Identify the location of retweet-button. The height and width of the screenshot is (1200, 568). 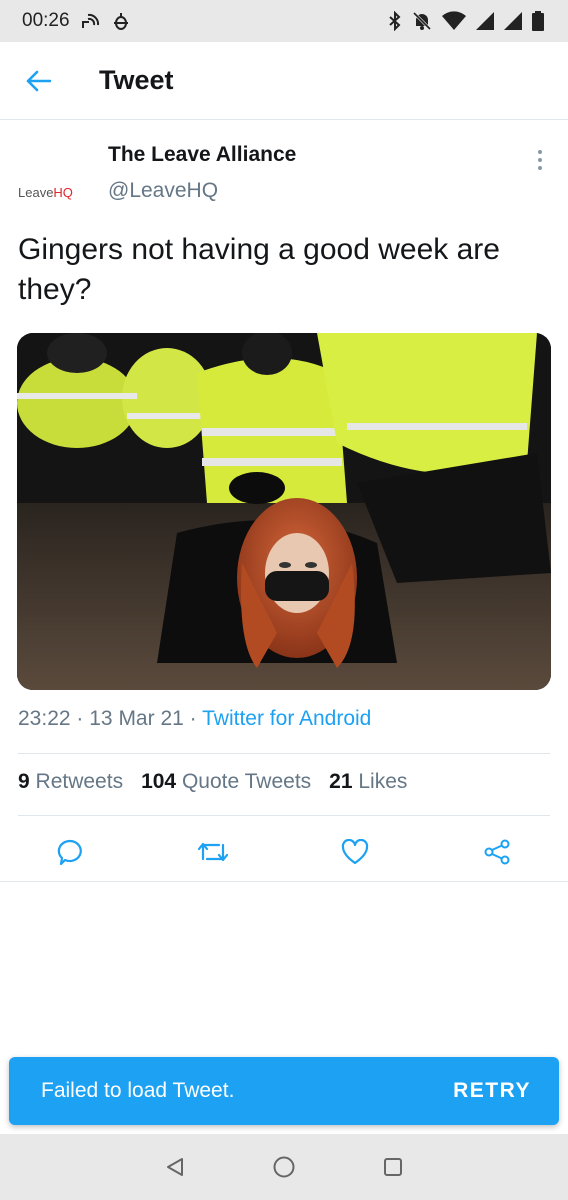
(213, 852).